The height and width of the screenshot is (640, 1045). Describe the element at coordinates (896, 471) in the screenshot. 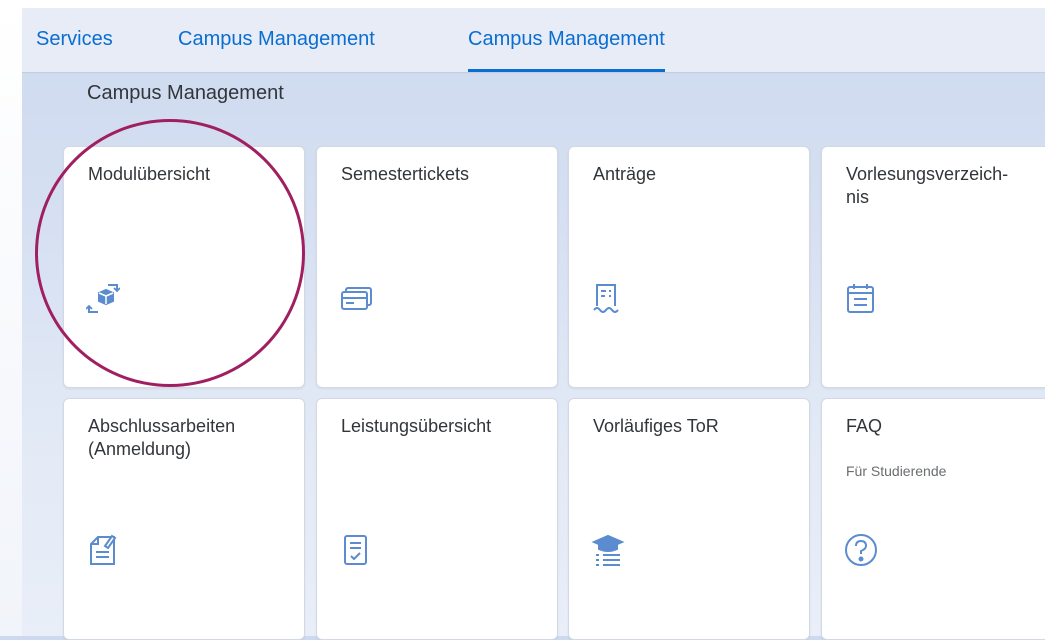

I see `tile-subtitle: Für Studierende` at that location.